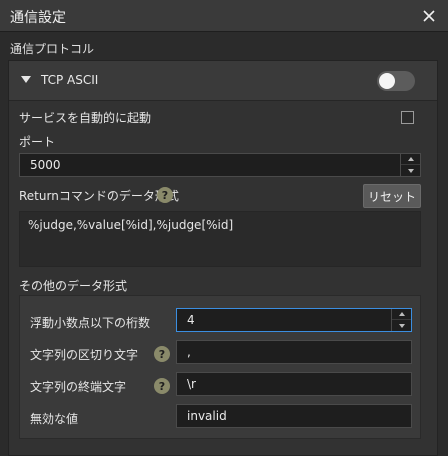 The height and width of the screenshot is (456, 448). Describe the element at coordinates (165, 195) in the screenshot. I see `return-format-help-icon: ?` at that location.